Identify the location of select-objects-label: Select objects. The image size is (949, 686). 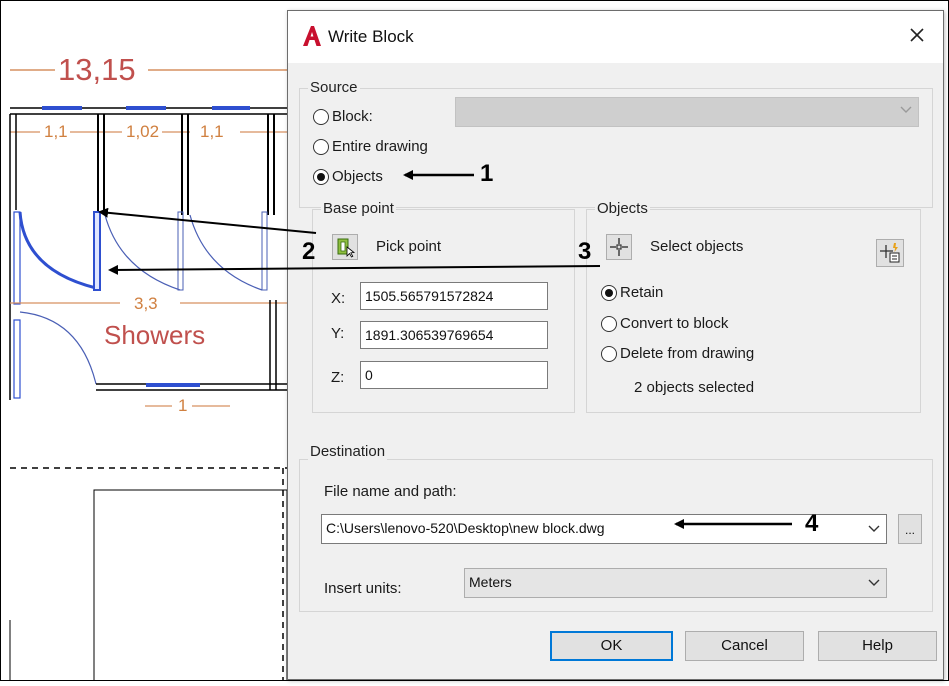
(697, 246).